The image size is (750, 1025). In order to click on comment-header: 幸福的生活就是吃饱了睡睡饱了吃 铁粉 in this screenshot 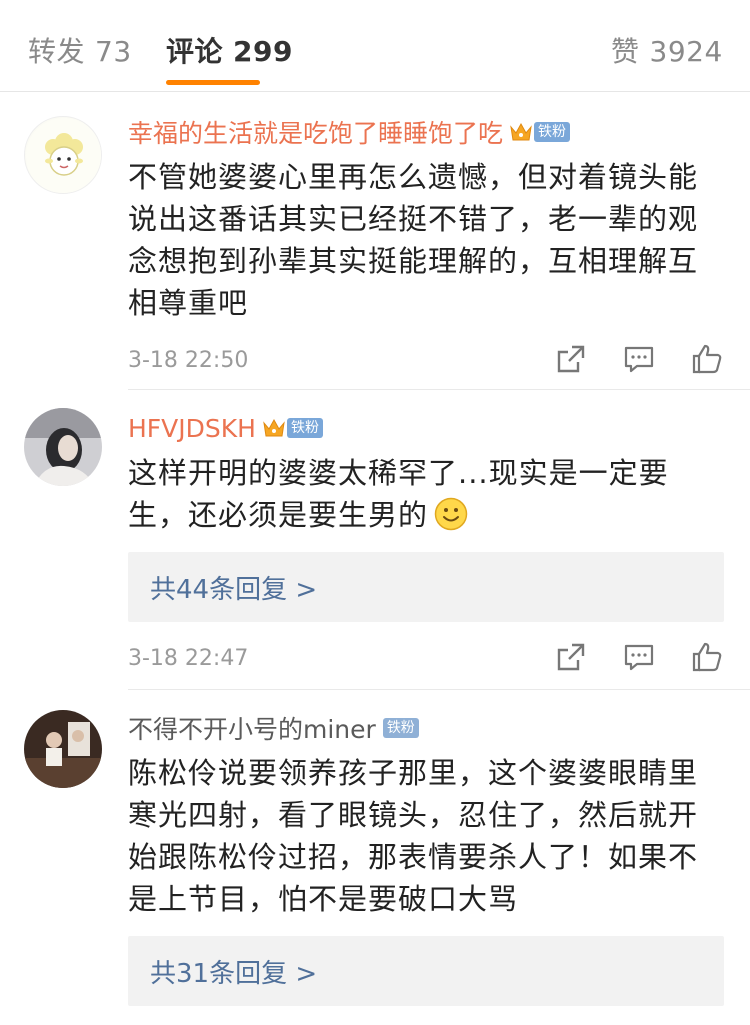, I will do `click(426, 132)`.